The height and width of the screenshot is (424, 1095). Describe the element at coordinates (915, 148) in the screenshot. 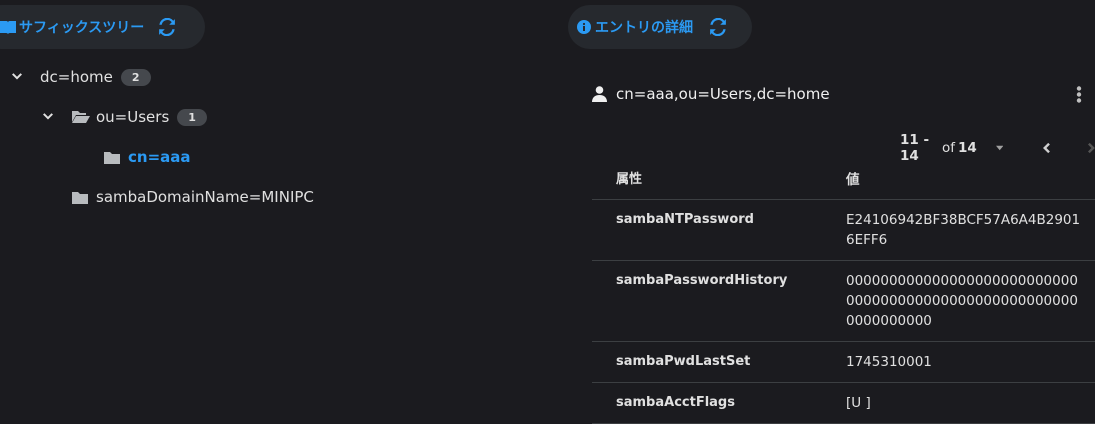

I see `pagination-range: 11 - 14` at that location.